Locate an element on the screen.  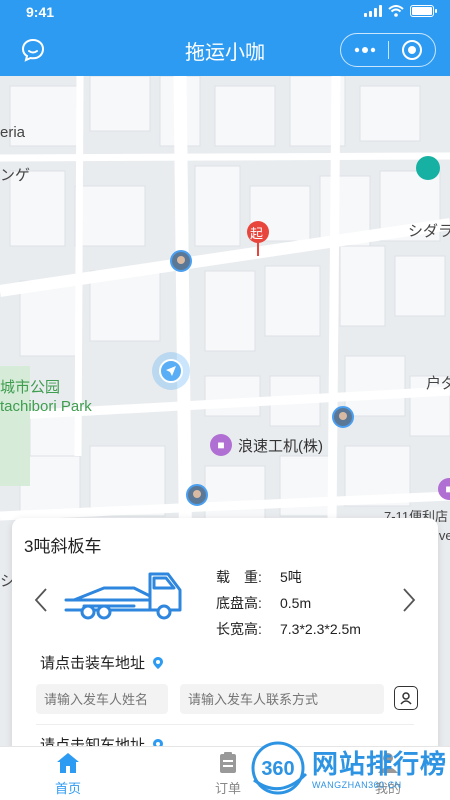
park-label: 城市公园 is located at coordinates (30, 387).